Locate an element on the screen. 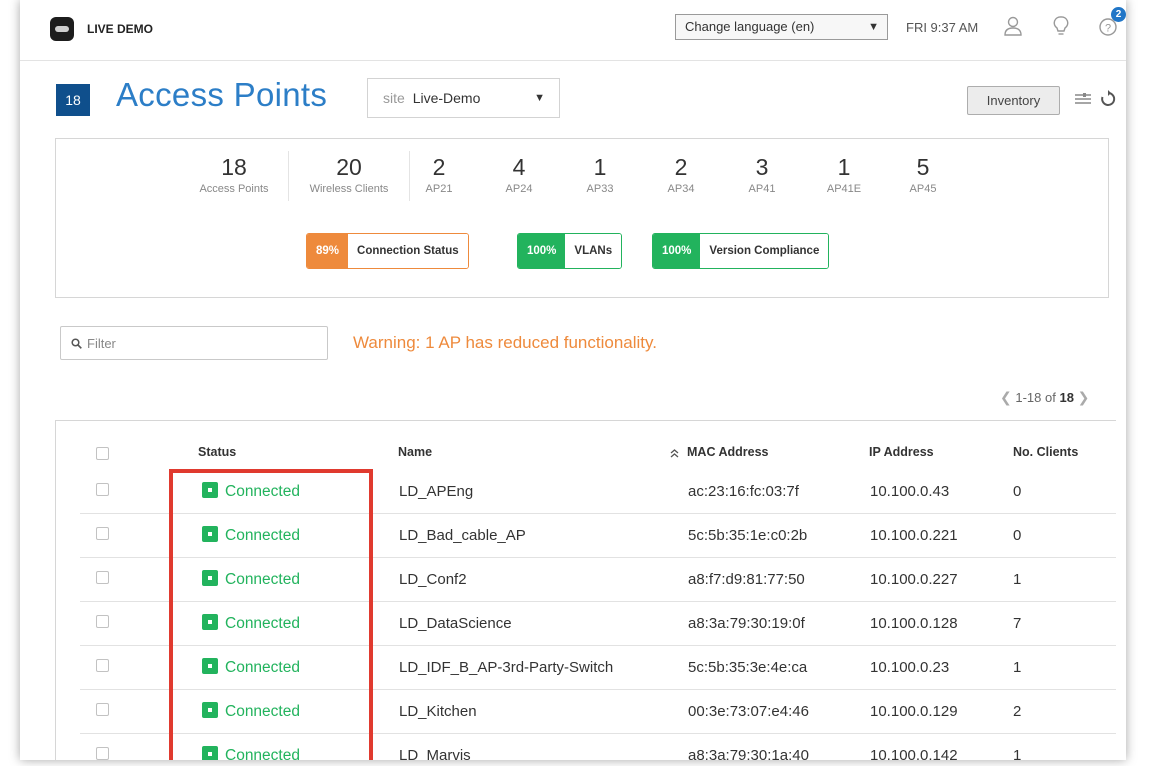 The image size is (1166, 766). stat-ap21: 2 AP21 is located at coordinates (439, 175).